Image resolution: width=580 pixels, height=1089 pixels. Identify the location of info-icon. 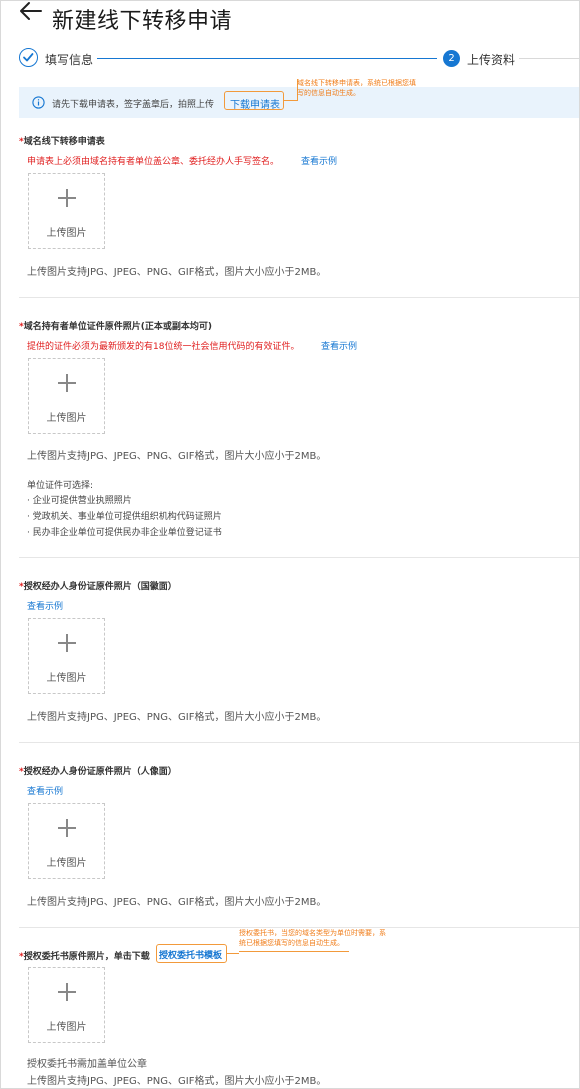
(38, 102).